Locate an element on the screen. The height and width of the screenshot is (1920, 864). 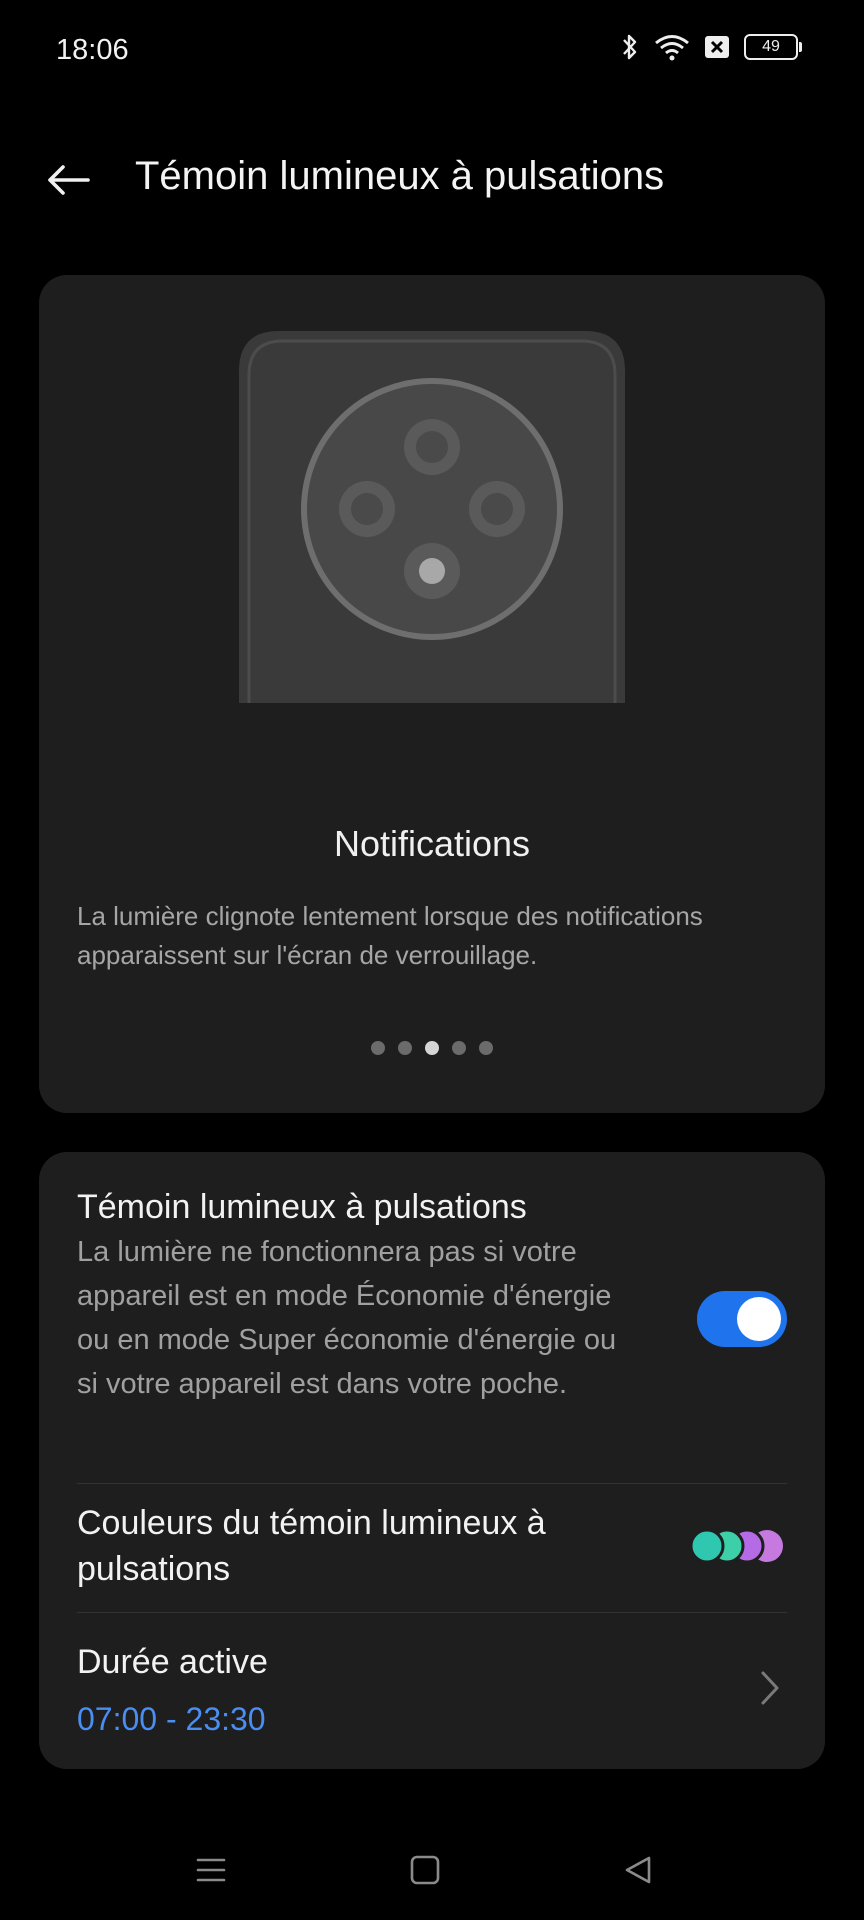
home-icon is located at coordinates (425, 1870).